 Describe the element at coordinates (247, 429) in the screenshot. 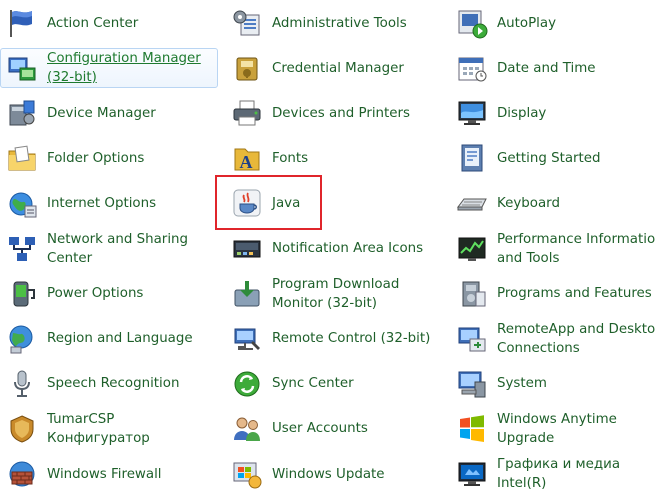

I see `user-accounts-icon` at that location.